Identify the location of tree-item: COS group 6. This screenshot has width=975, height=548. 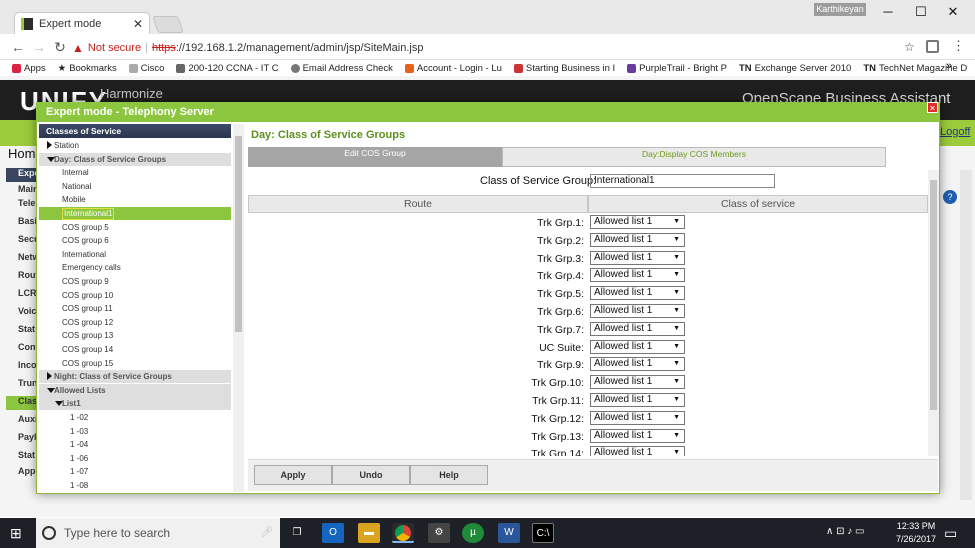
(135, 240).